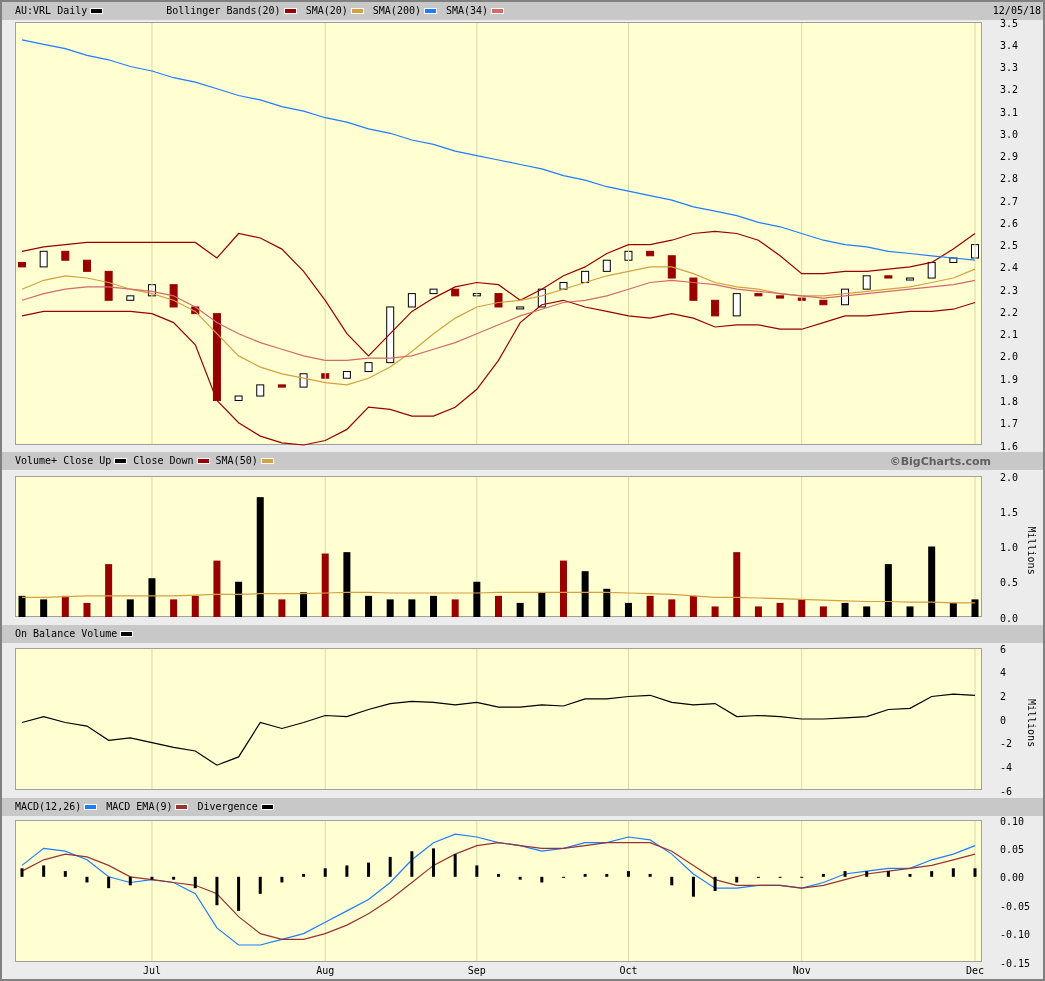 This screenshot has height=981, width=1045. What do you see at coordinates (1016, 11) in the screenshot?
I see `chart-date: 12/05/18` at bounding box center [1016, 11].